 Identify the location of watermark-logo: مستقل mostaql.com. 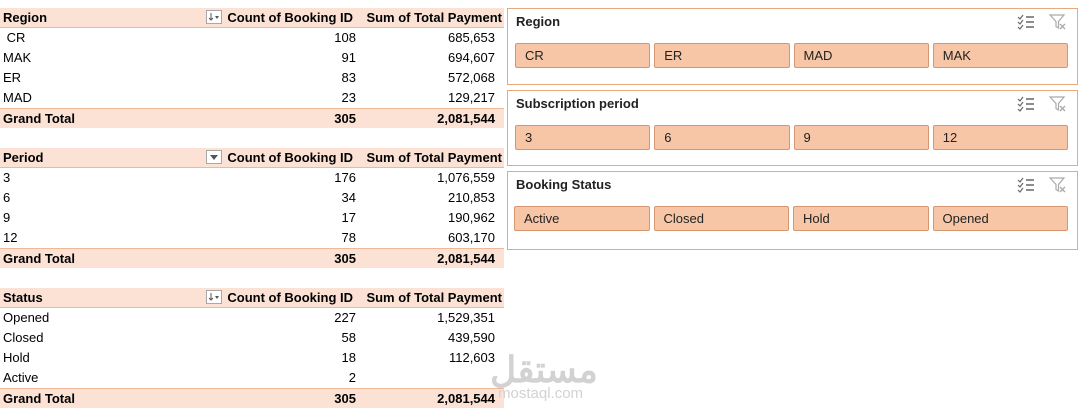
(544, 377).